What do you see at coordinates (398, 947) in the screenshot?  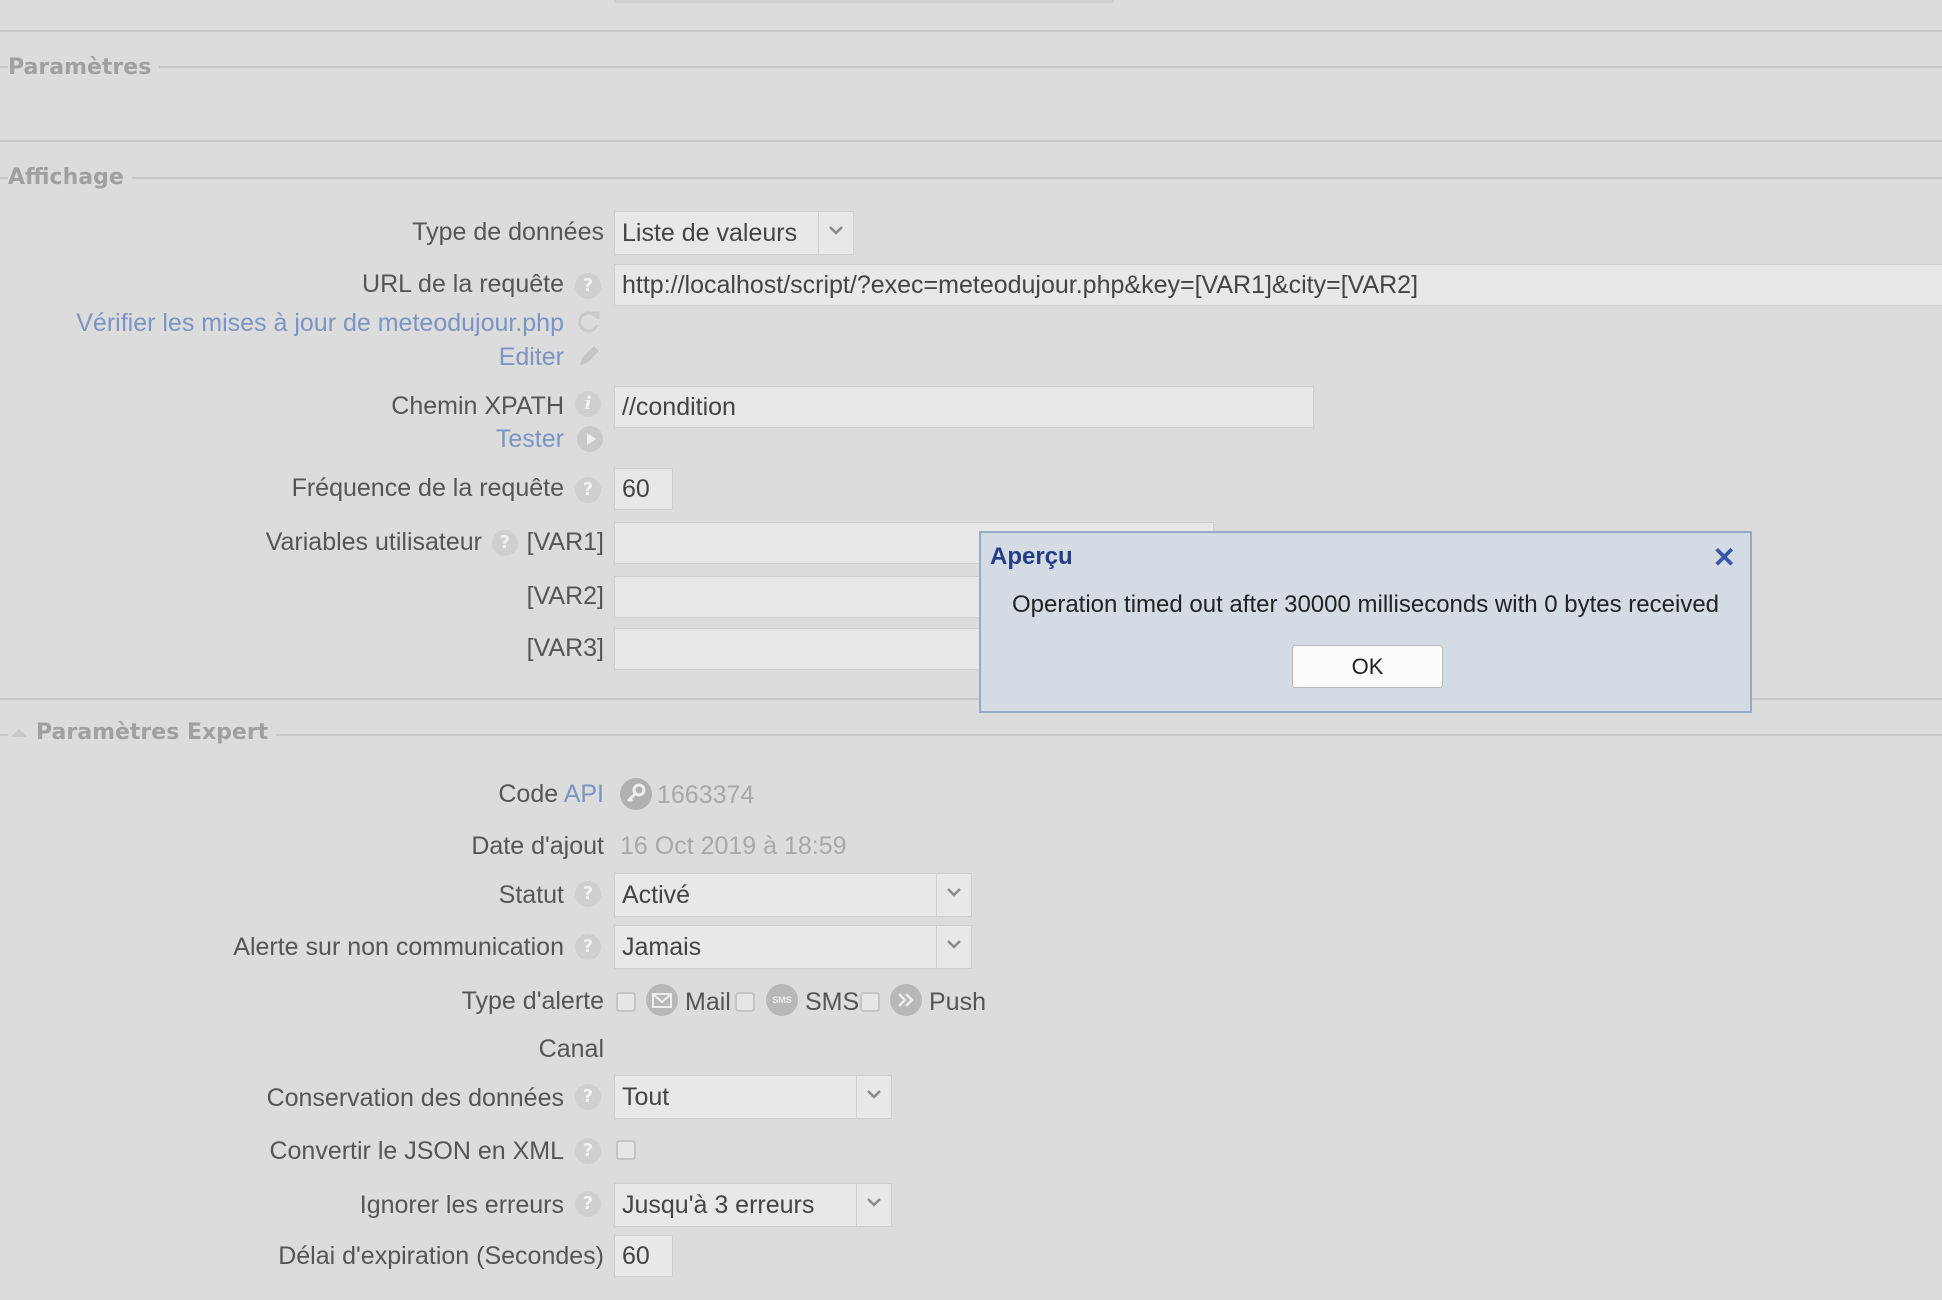 I see `alerte-label: Alerte sur non communication` at bounding box center [398, 947].